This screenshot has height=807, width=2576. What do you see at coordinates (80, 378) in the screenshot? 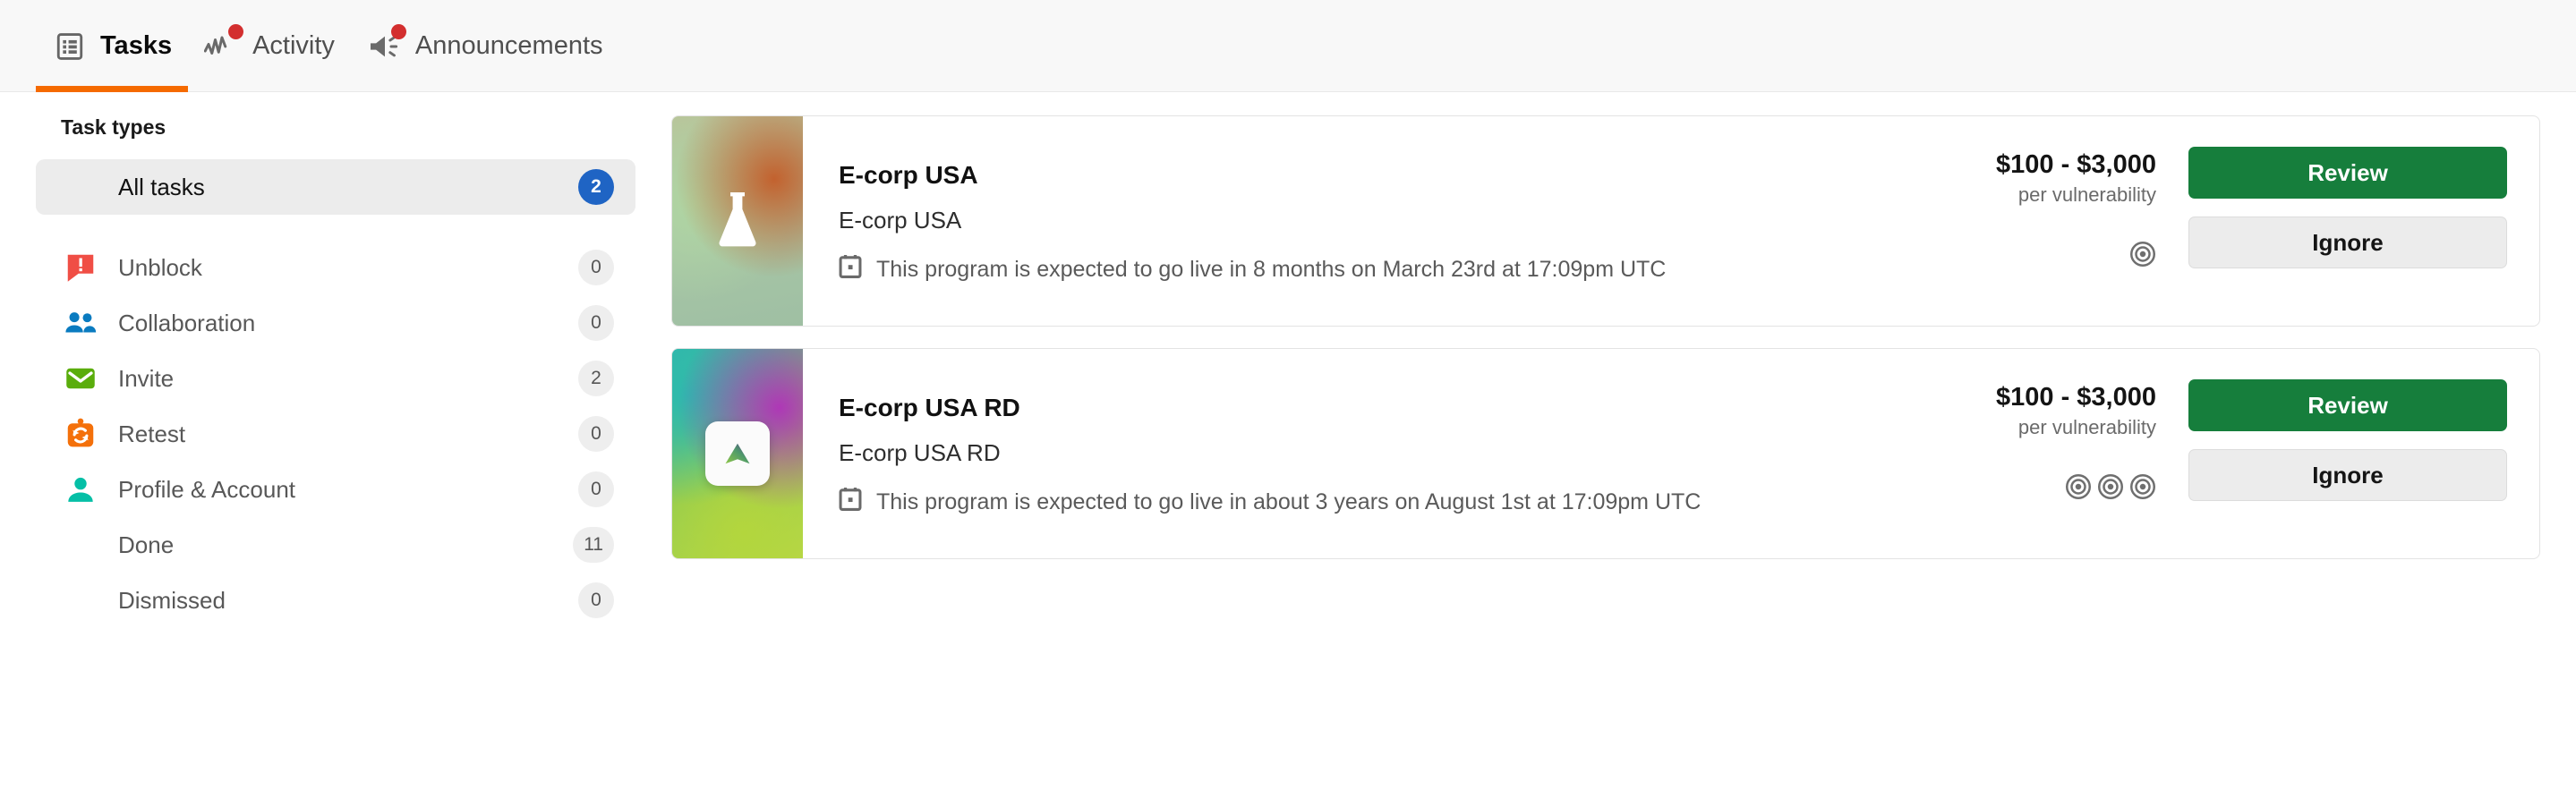
I see `envelope-icon` at bounding box center [80, 378].